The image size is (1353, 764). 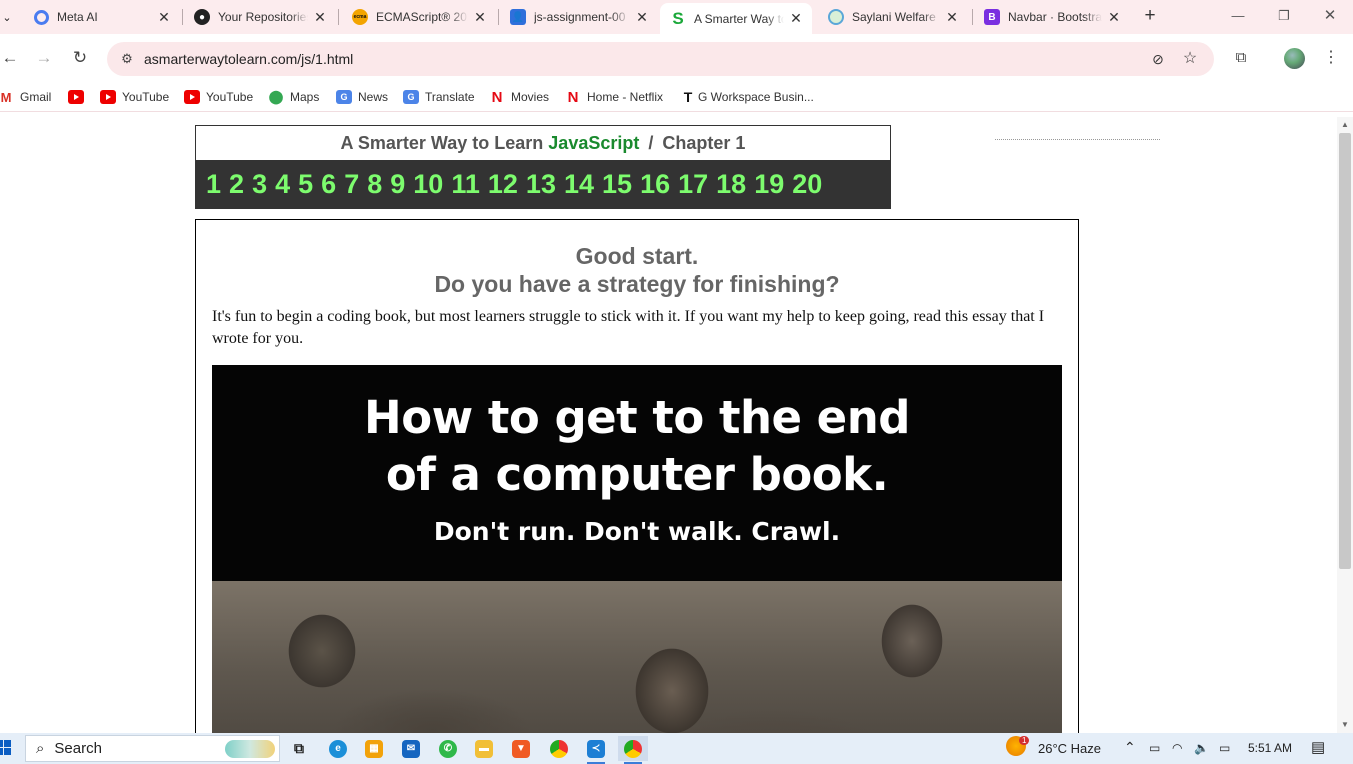 I want to click on bookmark-youtube-icon-only, so click(x=79, y=97).